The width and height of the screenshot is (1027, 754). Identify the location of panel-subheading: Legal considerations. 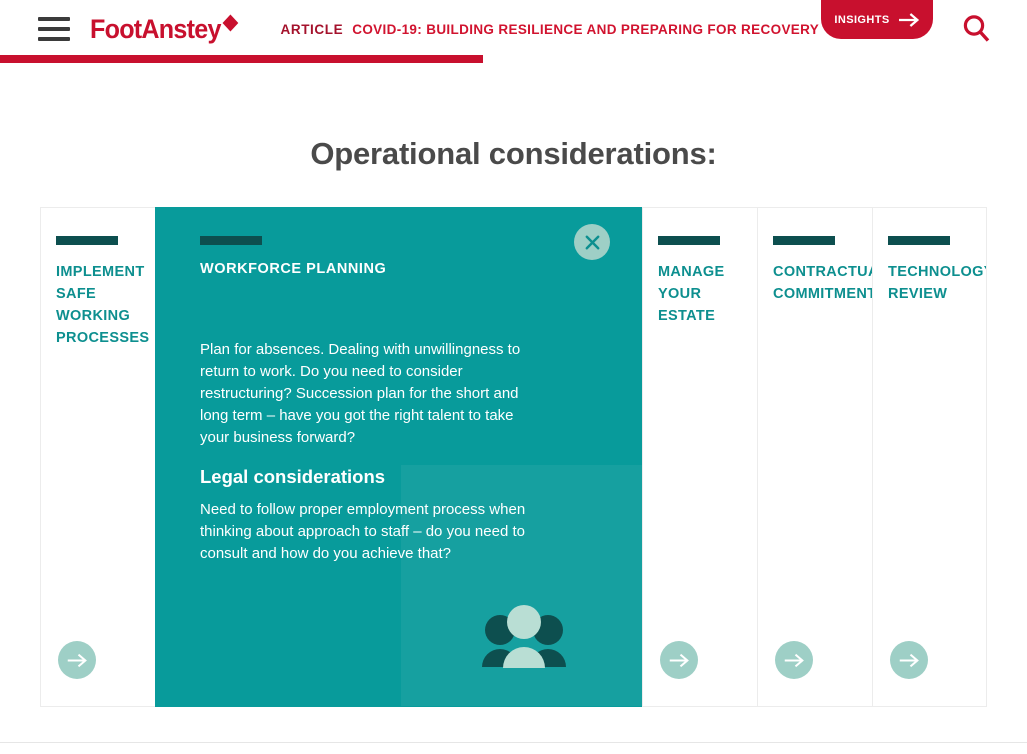
(293, 476).